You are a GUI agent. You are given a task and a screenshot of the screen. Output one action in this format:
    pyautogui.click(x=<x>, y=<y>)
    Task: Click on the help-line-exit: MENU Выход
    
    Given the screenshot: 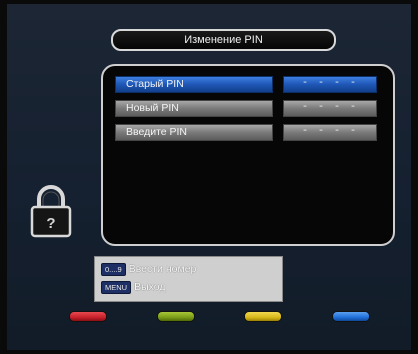 What is the action you would take?
    pyautogui.click(x=133, y=287)
    